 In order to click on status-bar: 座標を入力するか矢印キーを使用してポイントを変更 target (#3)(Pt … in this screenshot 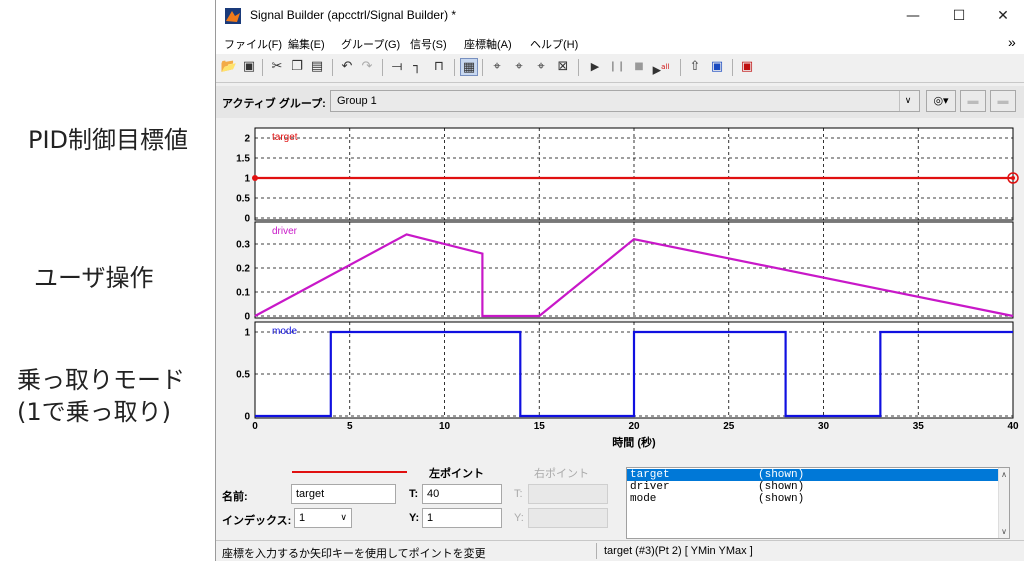, I will do `click(620, 550)`.